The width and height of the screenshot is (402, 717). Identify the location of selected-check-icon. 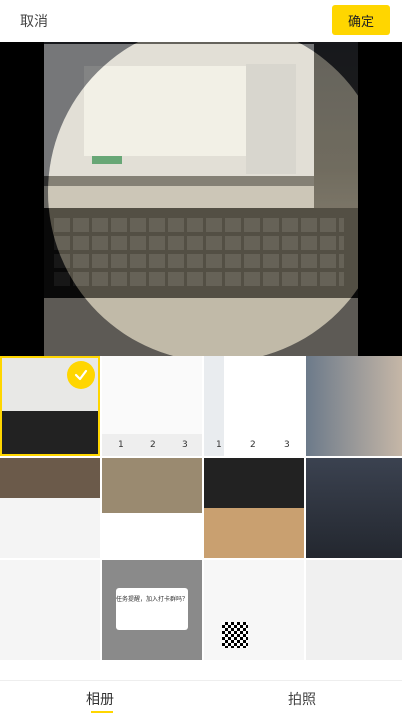
(81, 375).